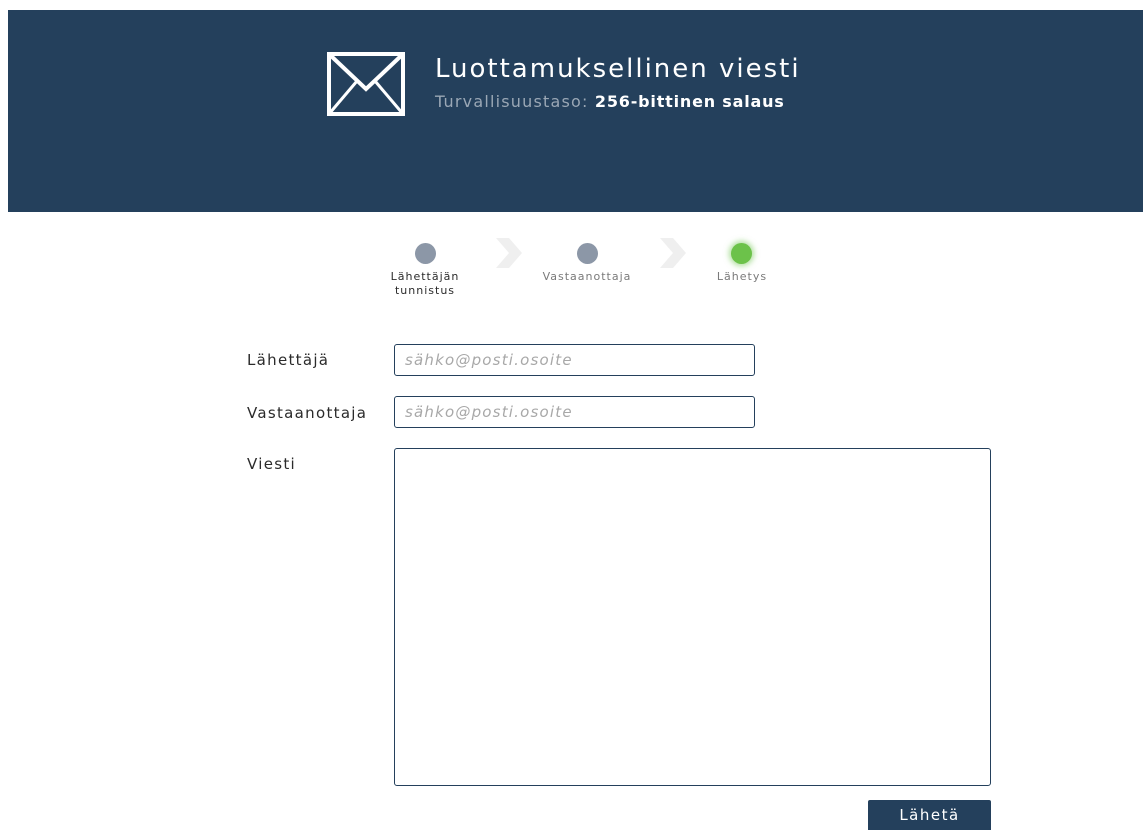 This screenshot has height=830, width=1145. Describe the element at coordinates (587, 253) in the screenshot. I see `step-2-indicator` at that location.